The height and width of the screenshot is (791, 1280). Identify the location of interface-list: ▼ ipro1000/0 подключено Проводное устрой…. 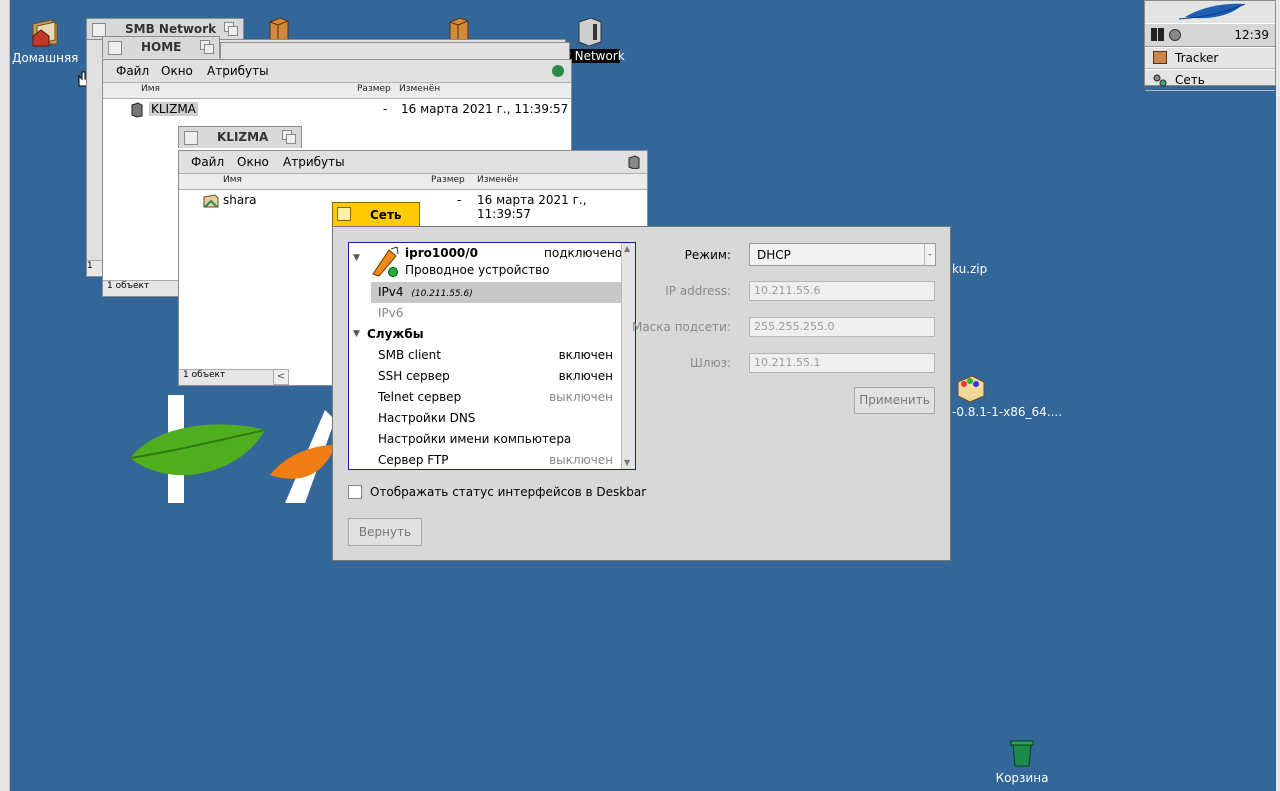
(492, 356).